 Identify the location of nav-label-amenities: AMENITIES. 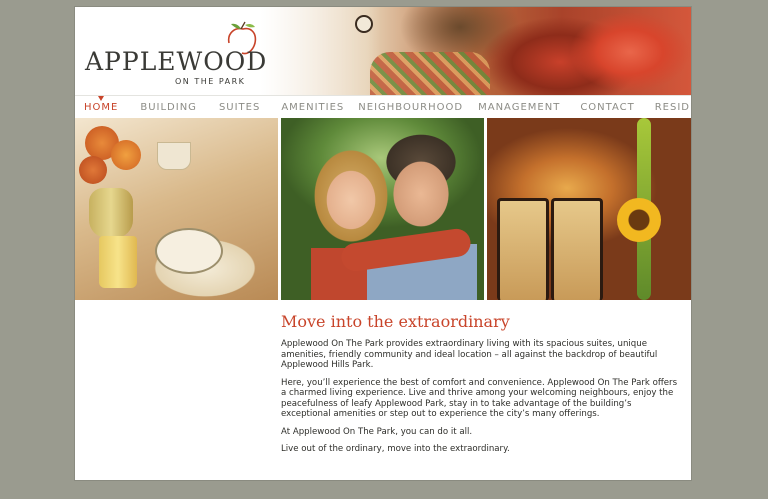
(313, 107).